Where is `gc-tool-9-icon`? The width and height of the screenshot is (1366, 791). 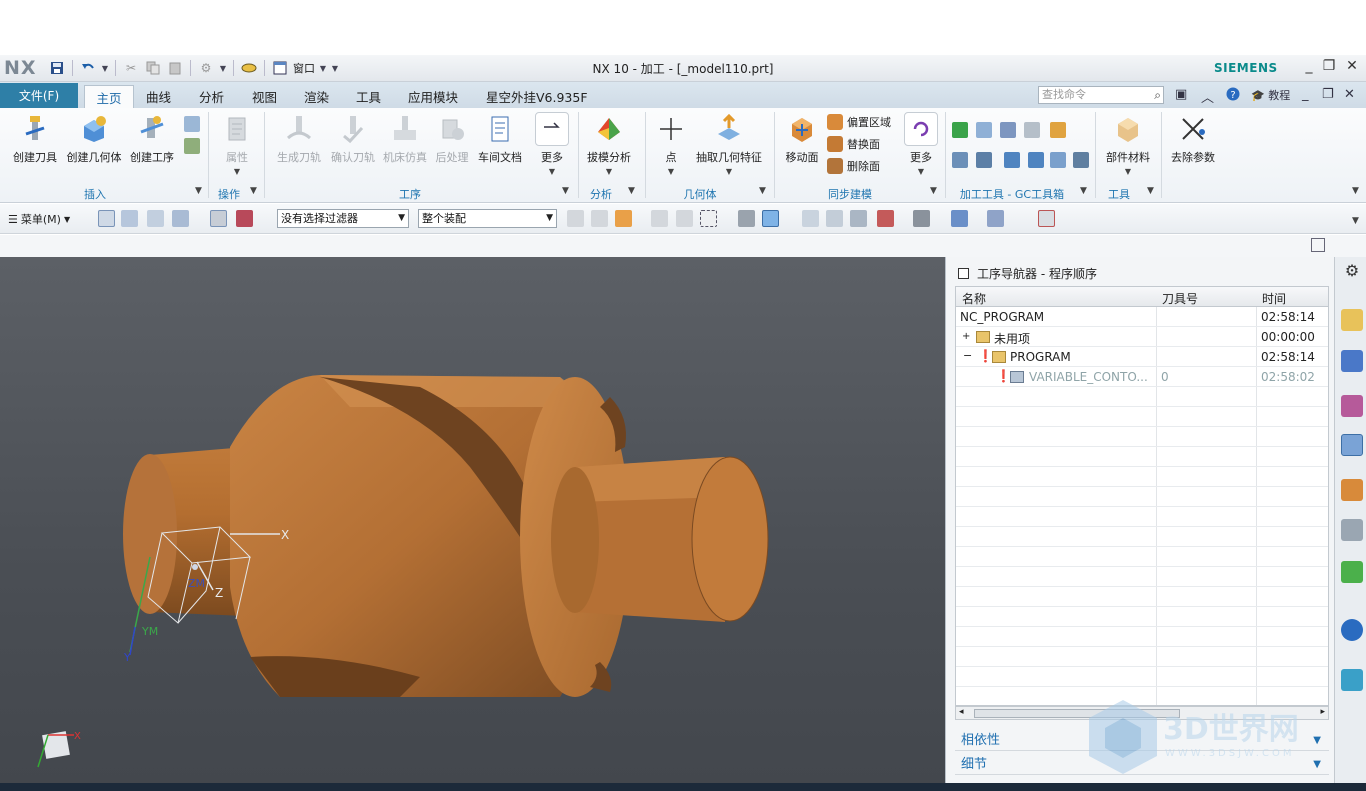 gc-tool-9-icon is located at coordinates (1058, 160).